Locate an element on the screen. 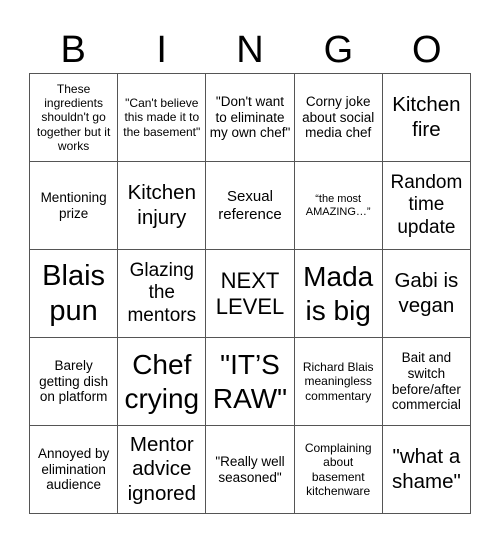 The image size is (500, 544). header-letter-o: O is located at coordinates (427, 50).